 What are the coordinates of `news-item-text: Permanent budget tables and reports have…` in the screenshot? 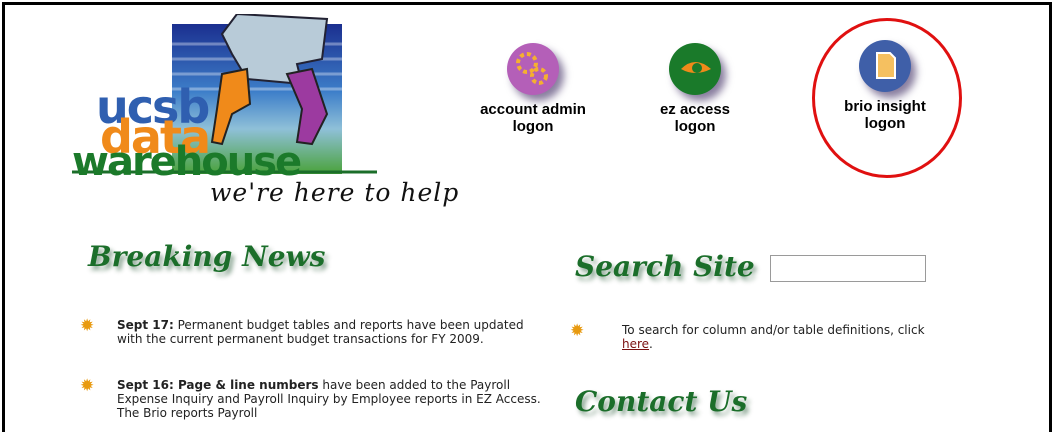 It's located at (320, 332).